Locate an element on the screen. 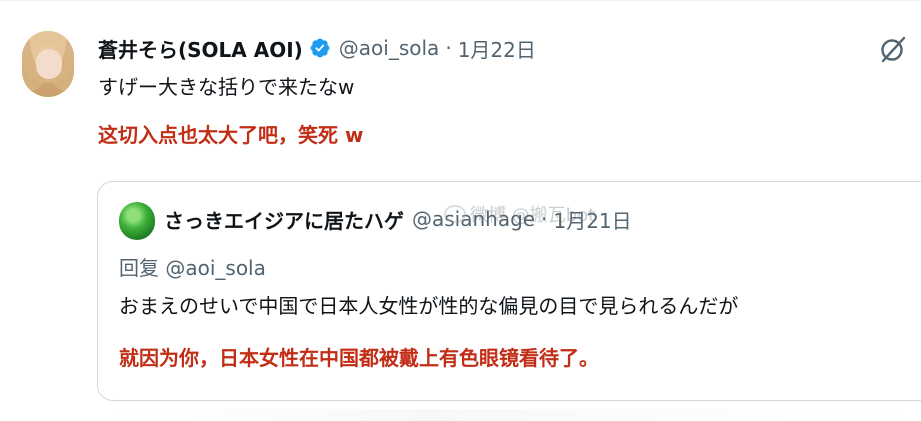 This screenshot has width=921, height=421. quoted-date: 1月21日 is located at coordinates (592, 219).